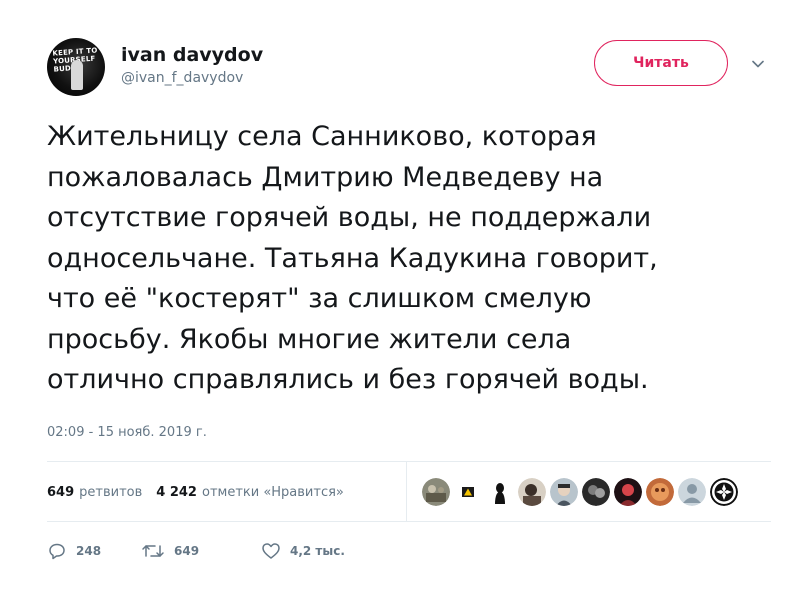 This screenshot has width=811, height=601. Describe the element at coordinates (272, 492) in the screenshot. I see `likes-label: отметки «Нравится»` at that location.